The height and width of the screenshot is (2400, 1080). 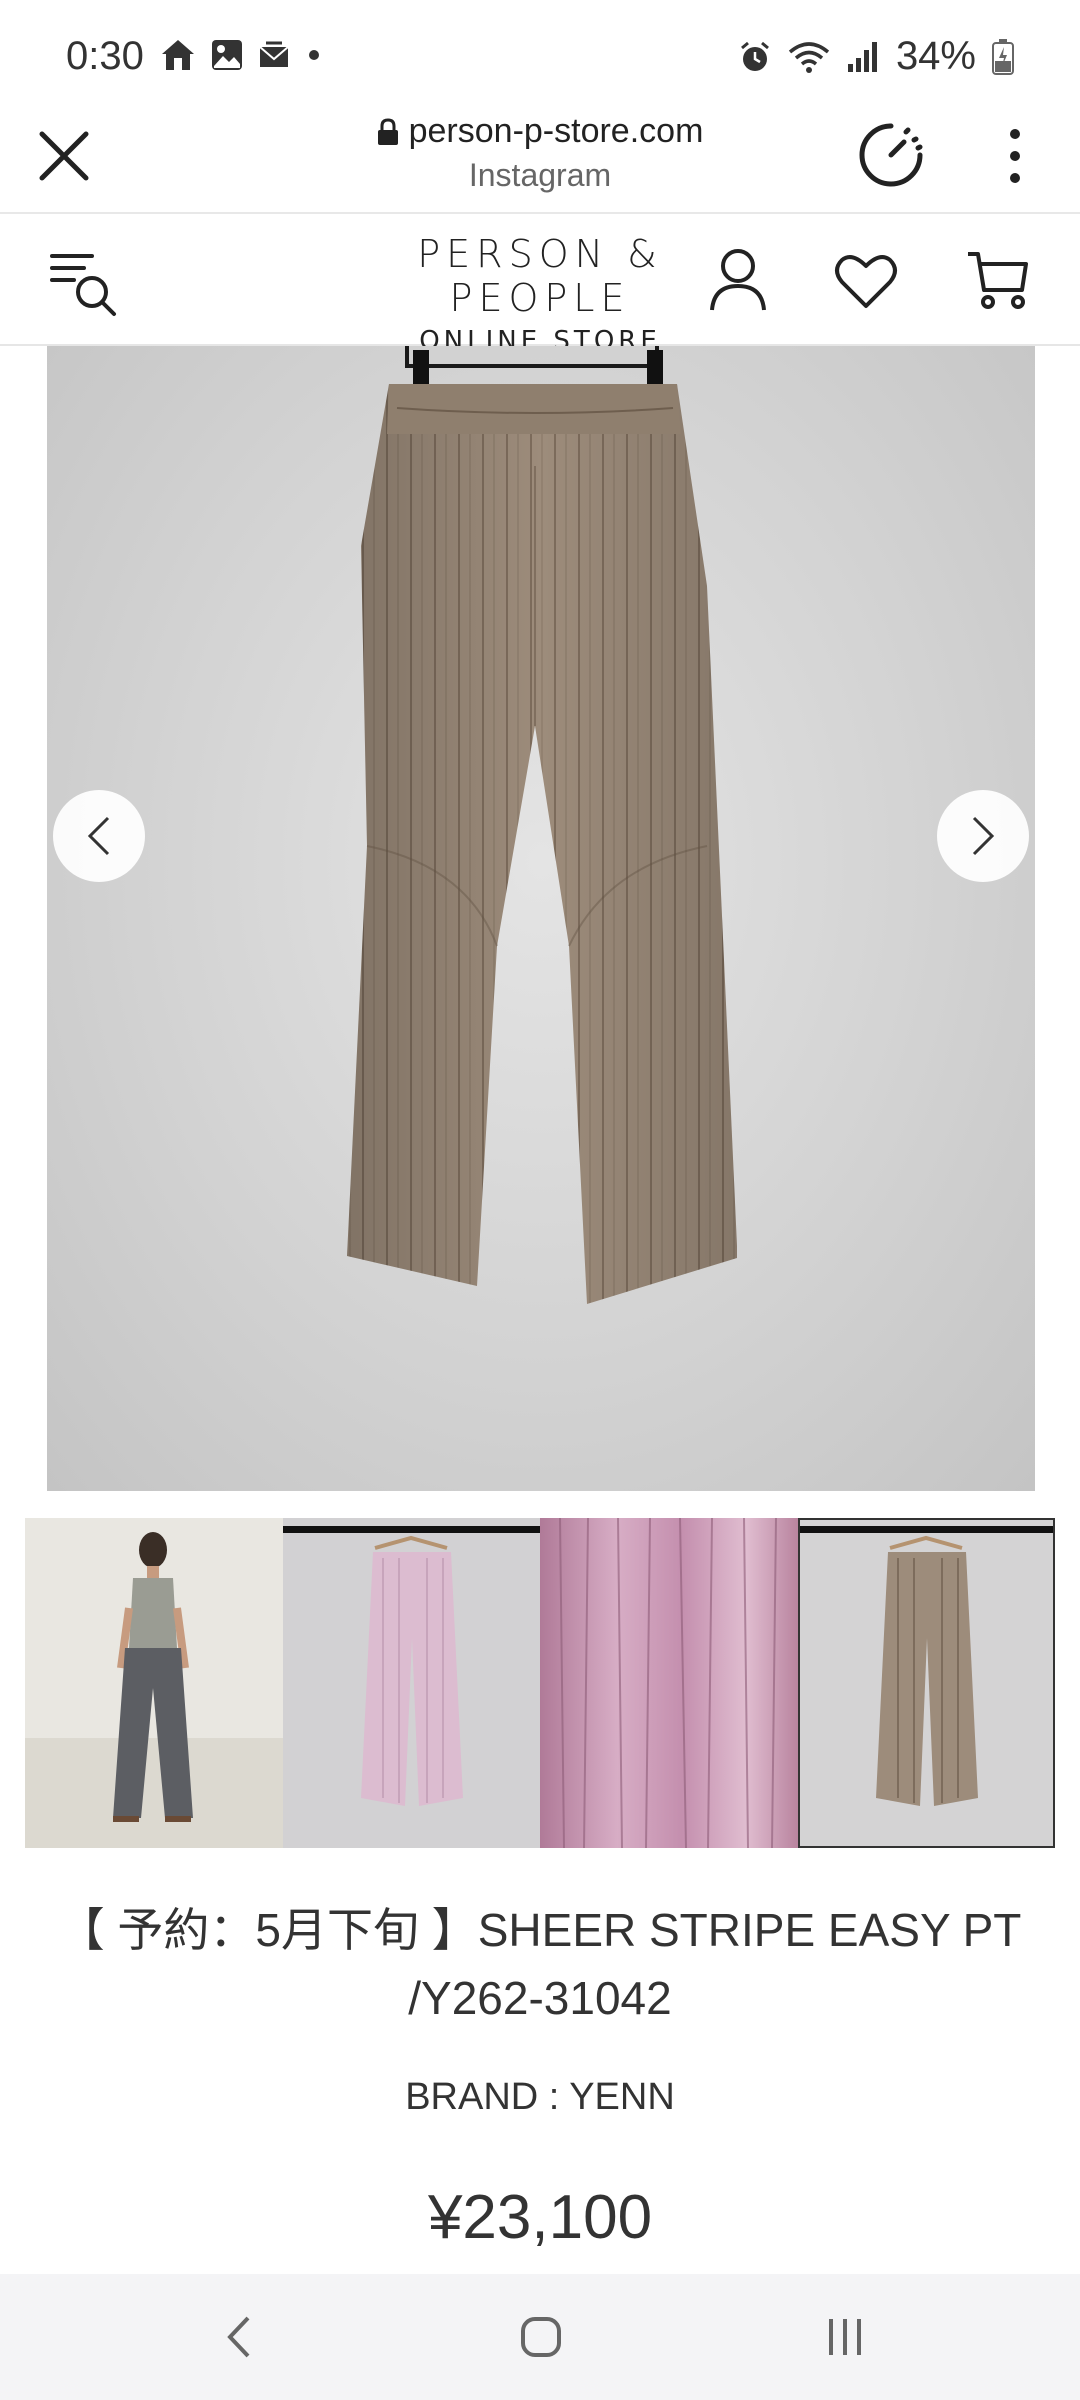 I want to click on status-notification-icons, so click(x=242, y=55).